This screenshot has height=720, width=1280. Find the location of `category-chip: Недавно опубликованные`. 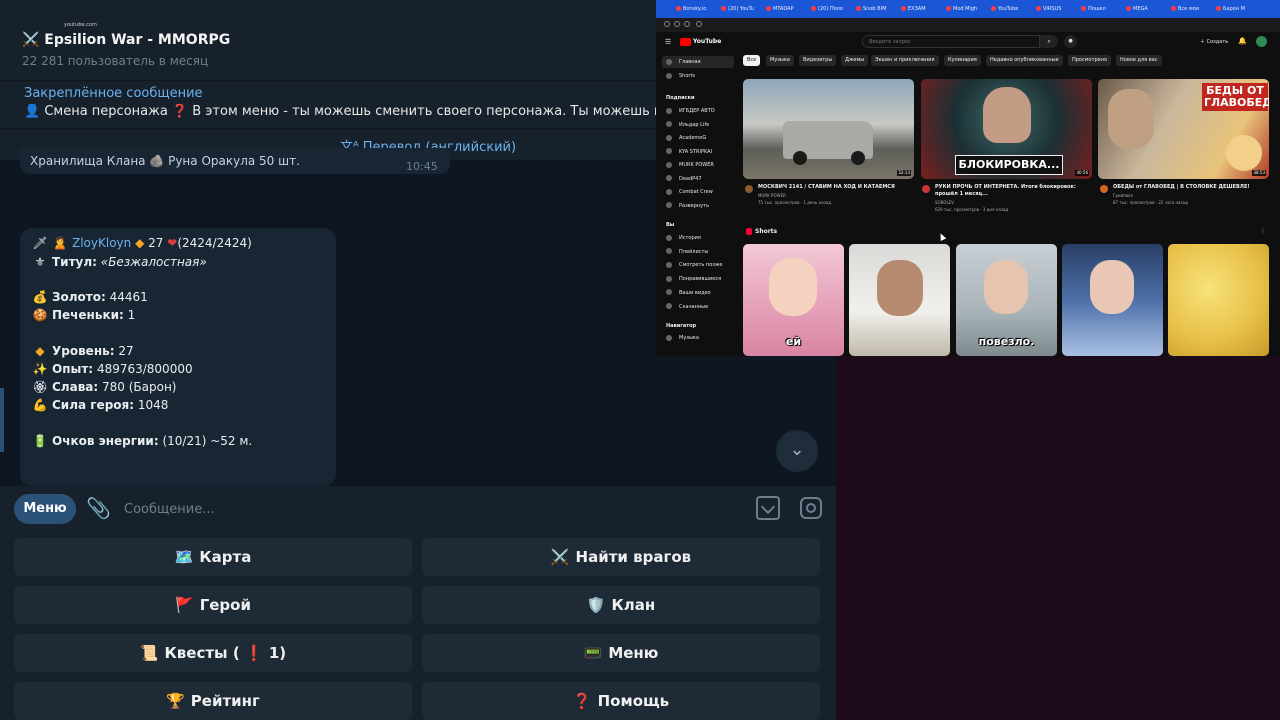

category-chip: Недавно опубликованные is located at coordinates (1024, 60).